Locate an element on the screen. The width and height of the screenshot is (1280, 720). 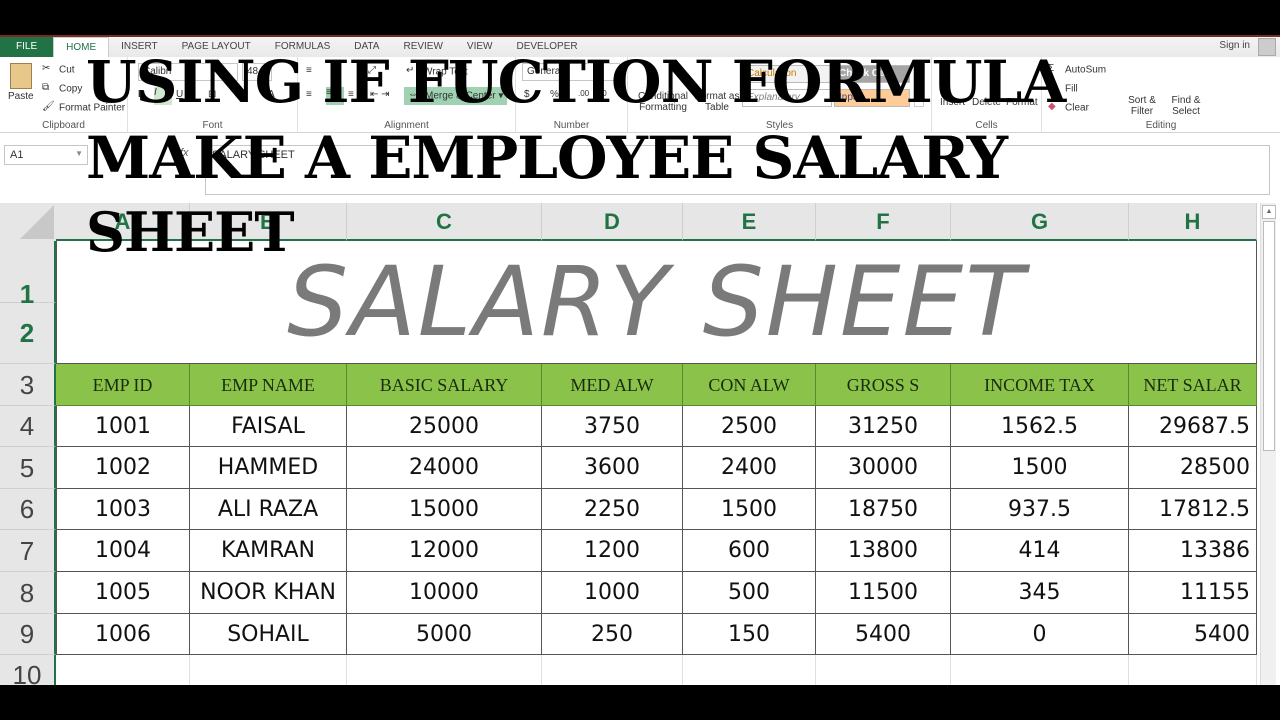
table-header-cell: MED ALW is located at coordinates (612, 385).